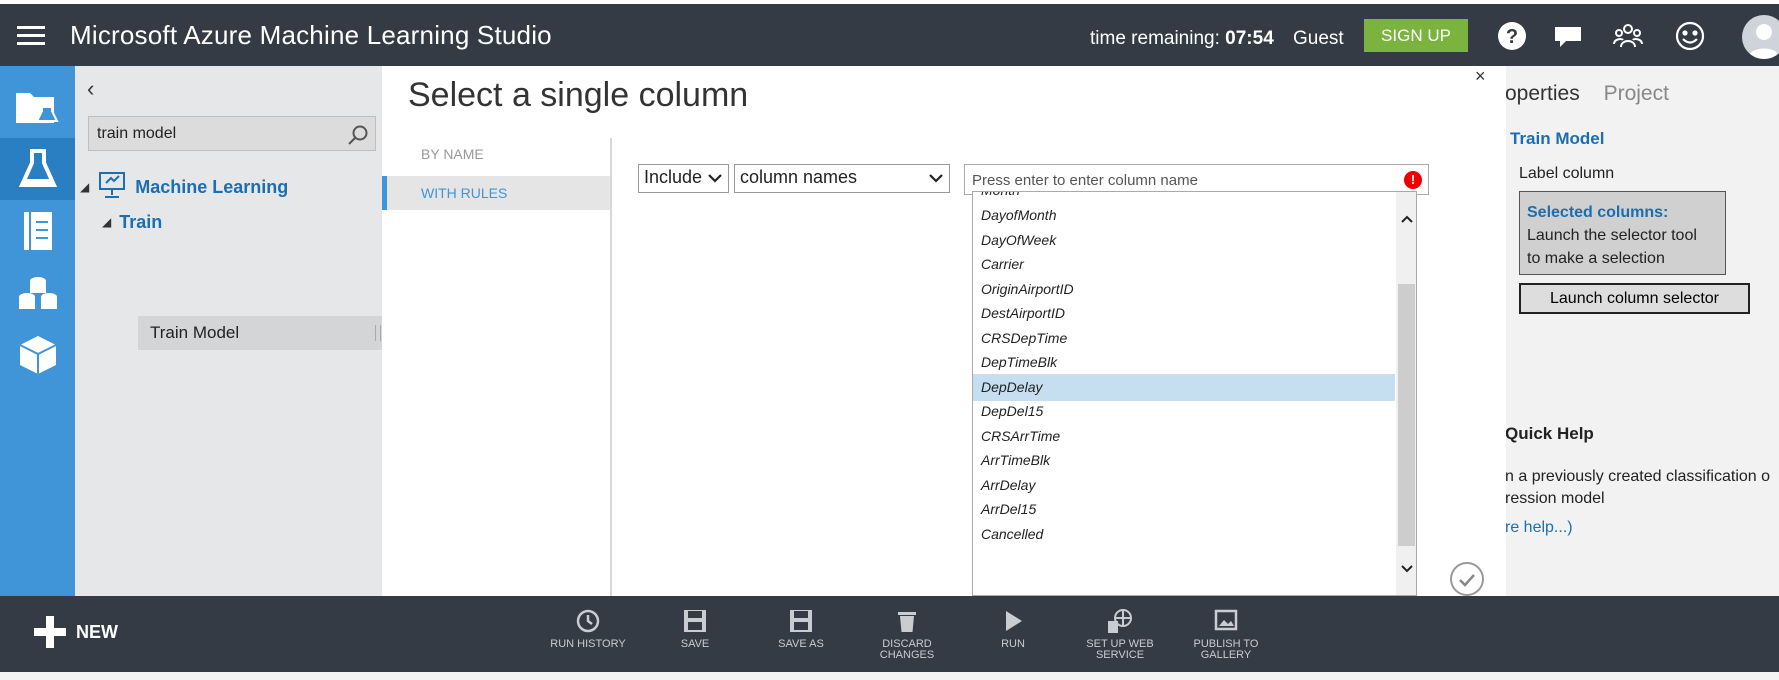 This screenshot has height=680, width=1779. What do you see at coordinates (1567, 173) in the screenshot?
I see `label-column-heading: Label column` at bounding box center [1567, 173].